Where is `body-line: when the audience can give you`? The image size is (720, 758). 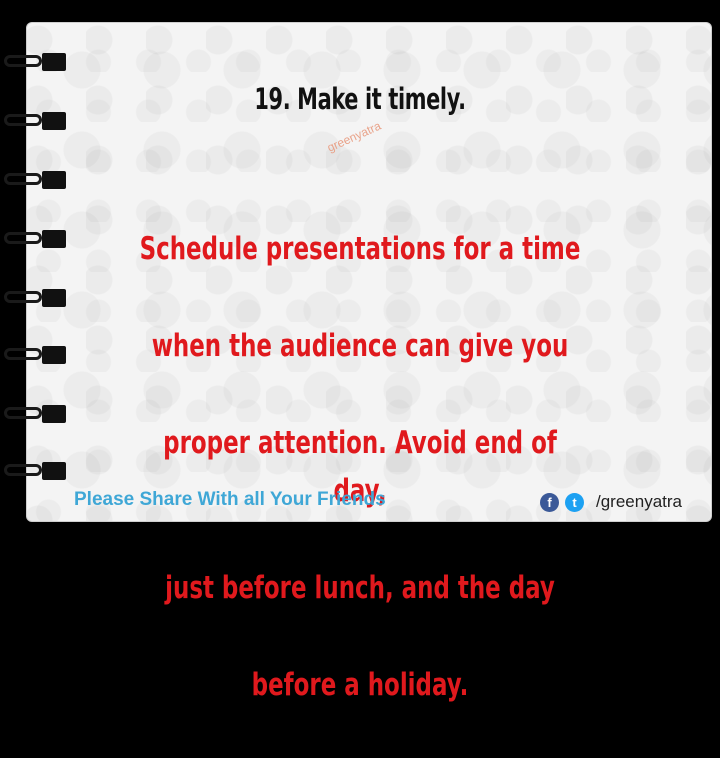
body-line: when the audience can give you is located at coordinates (360, 345).